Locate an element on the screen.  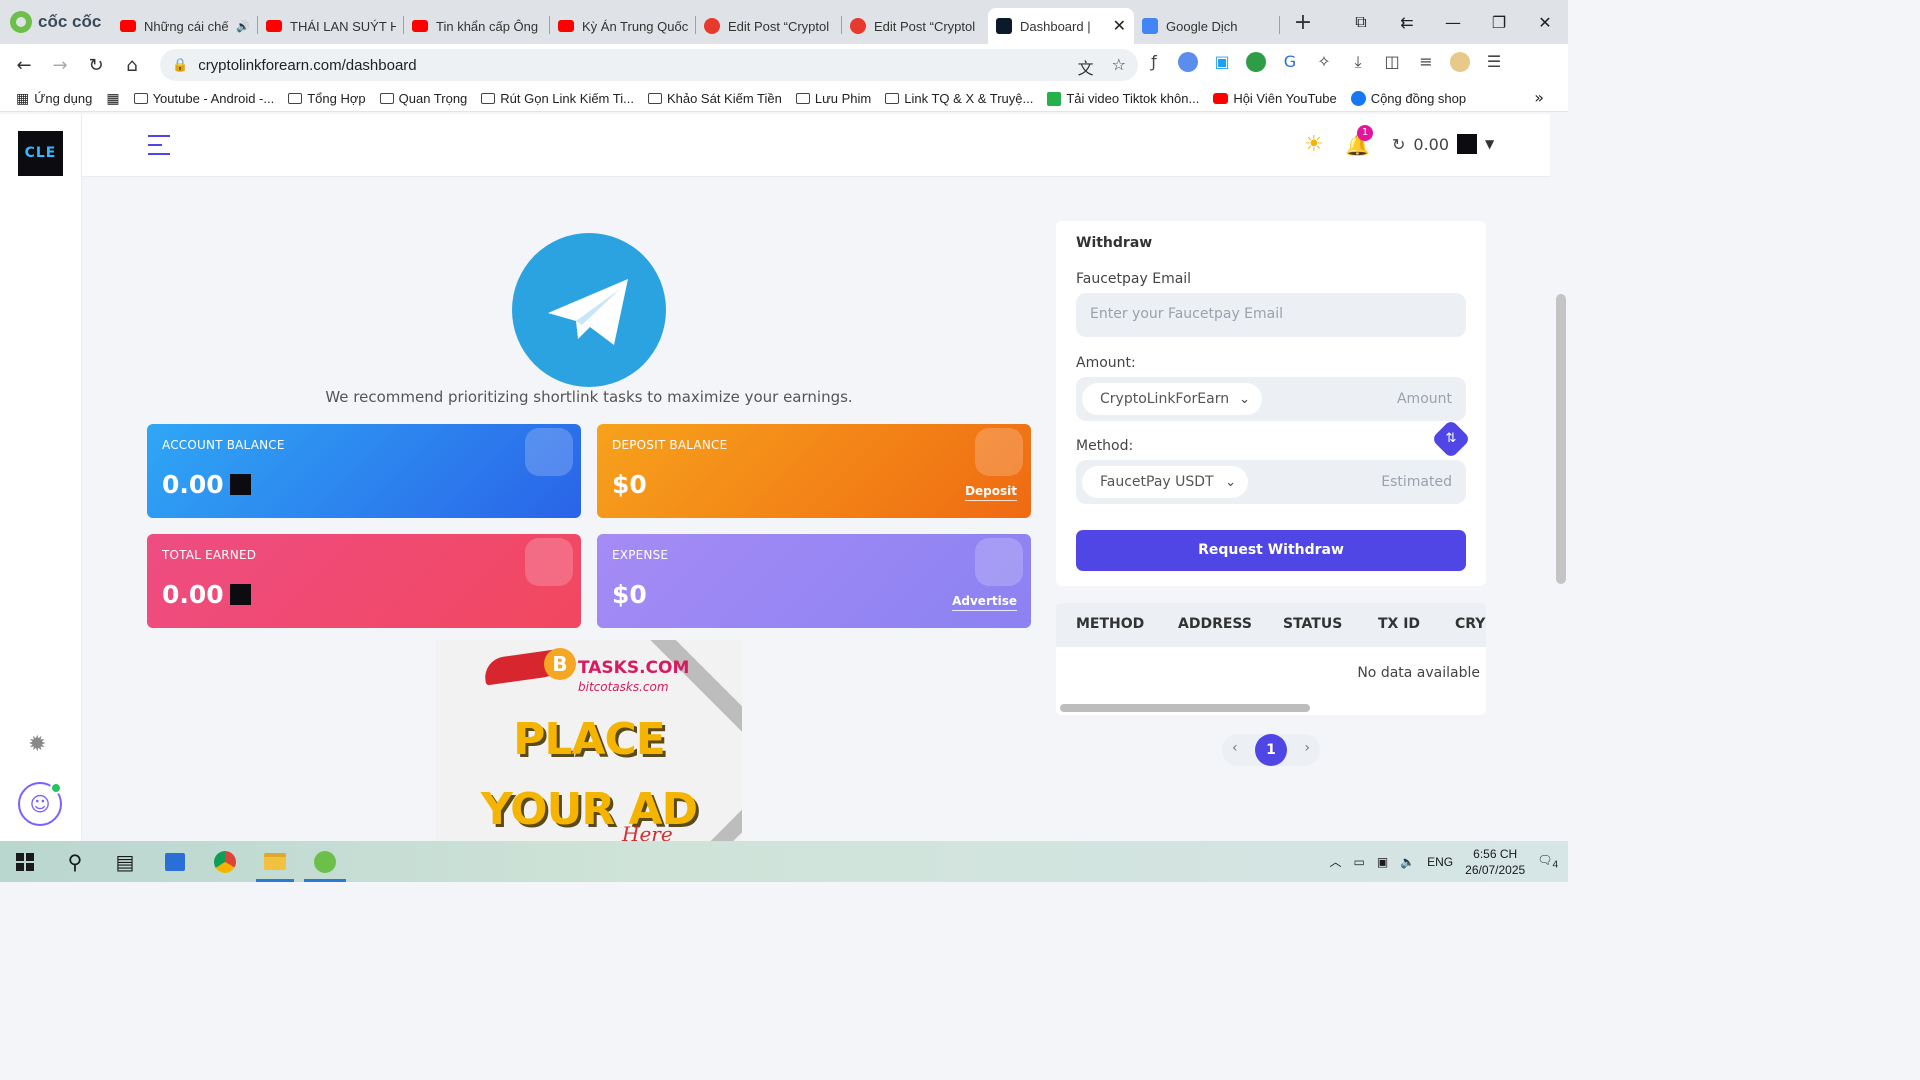
translate-icon: 文 is located at coordinates (1086, 67).